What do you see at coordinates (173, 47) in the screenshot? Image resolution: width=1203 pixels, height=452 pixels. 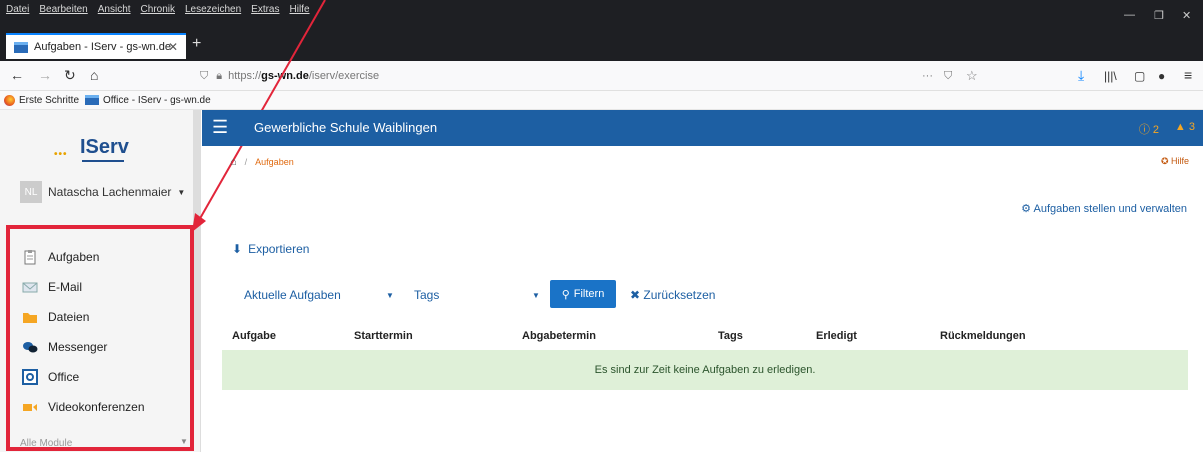 I see `close-tab-icon: ✕` at bounding box center [173, 47].